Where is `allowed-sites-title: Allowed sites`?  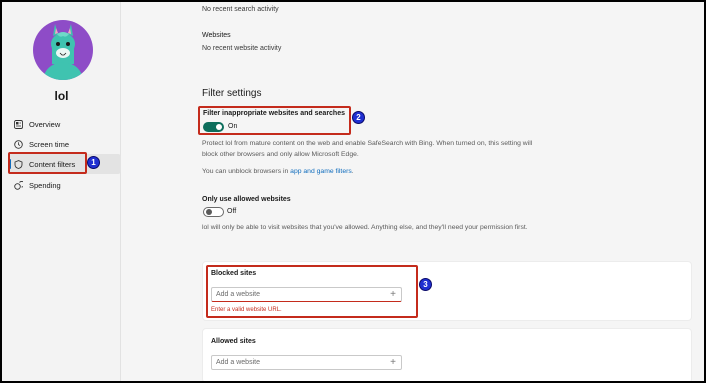
allowed-sites-title: Allowed sites is located at coordinates (233, 341).